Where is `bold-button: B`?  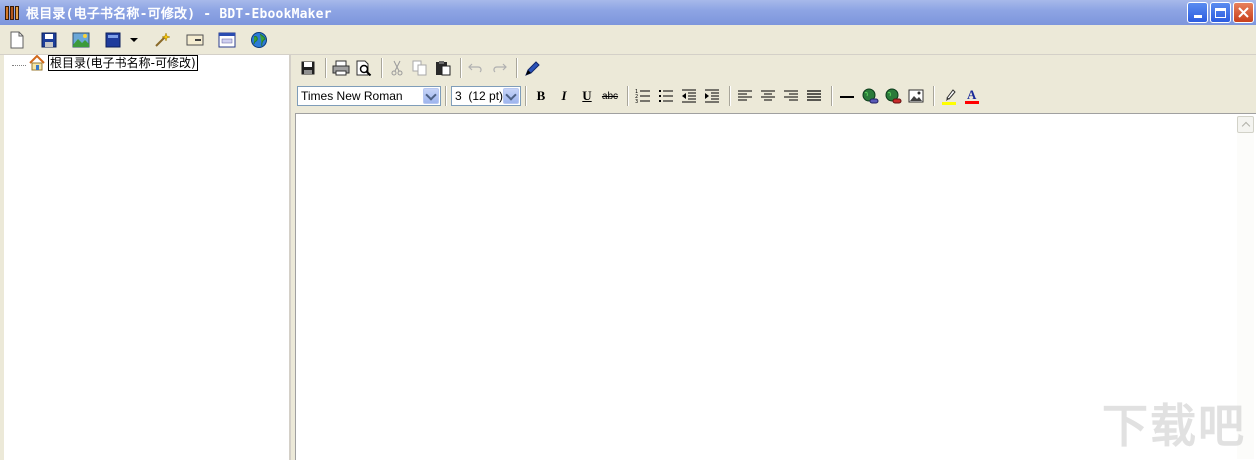
bold-button: B is located at coordinates (541, 96).